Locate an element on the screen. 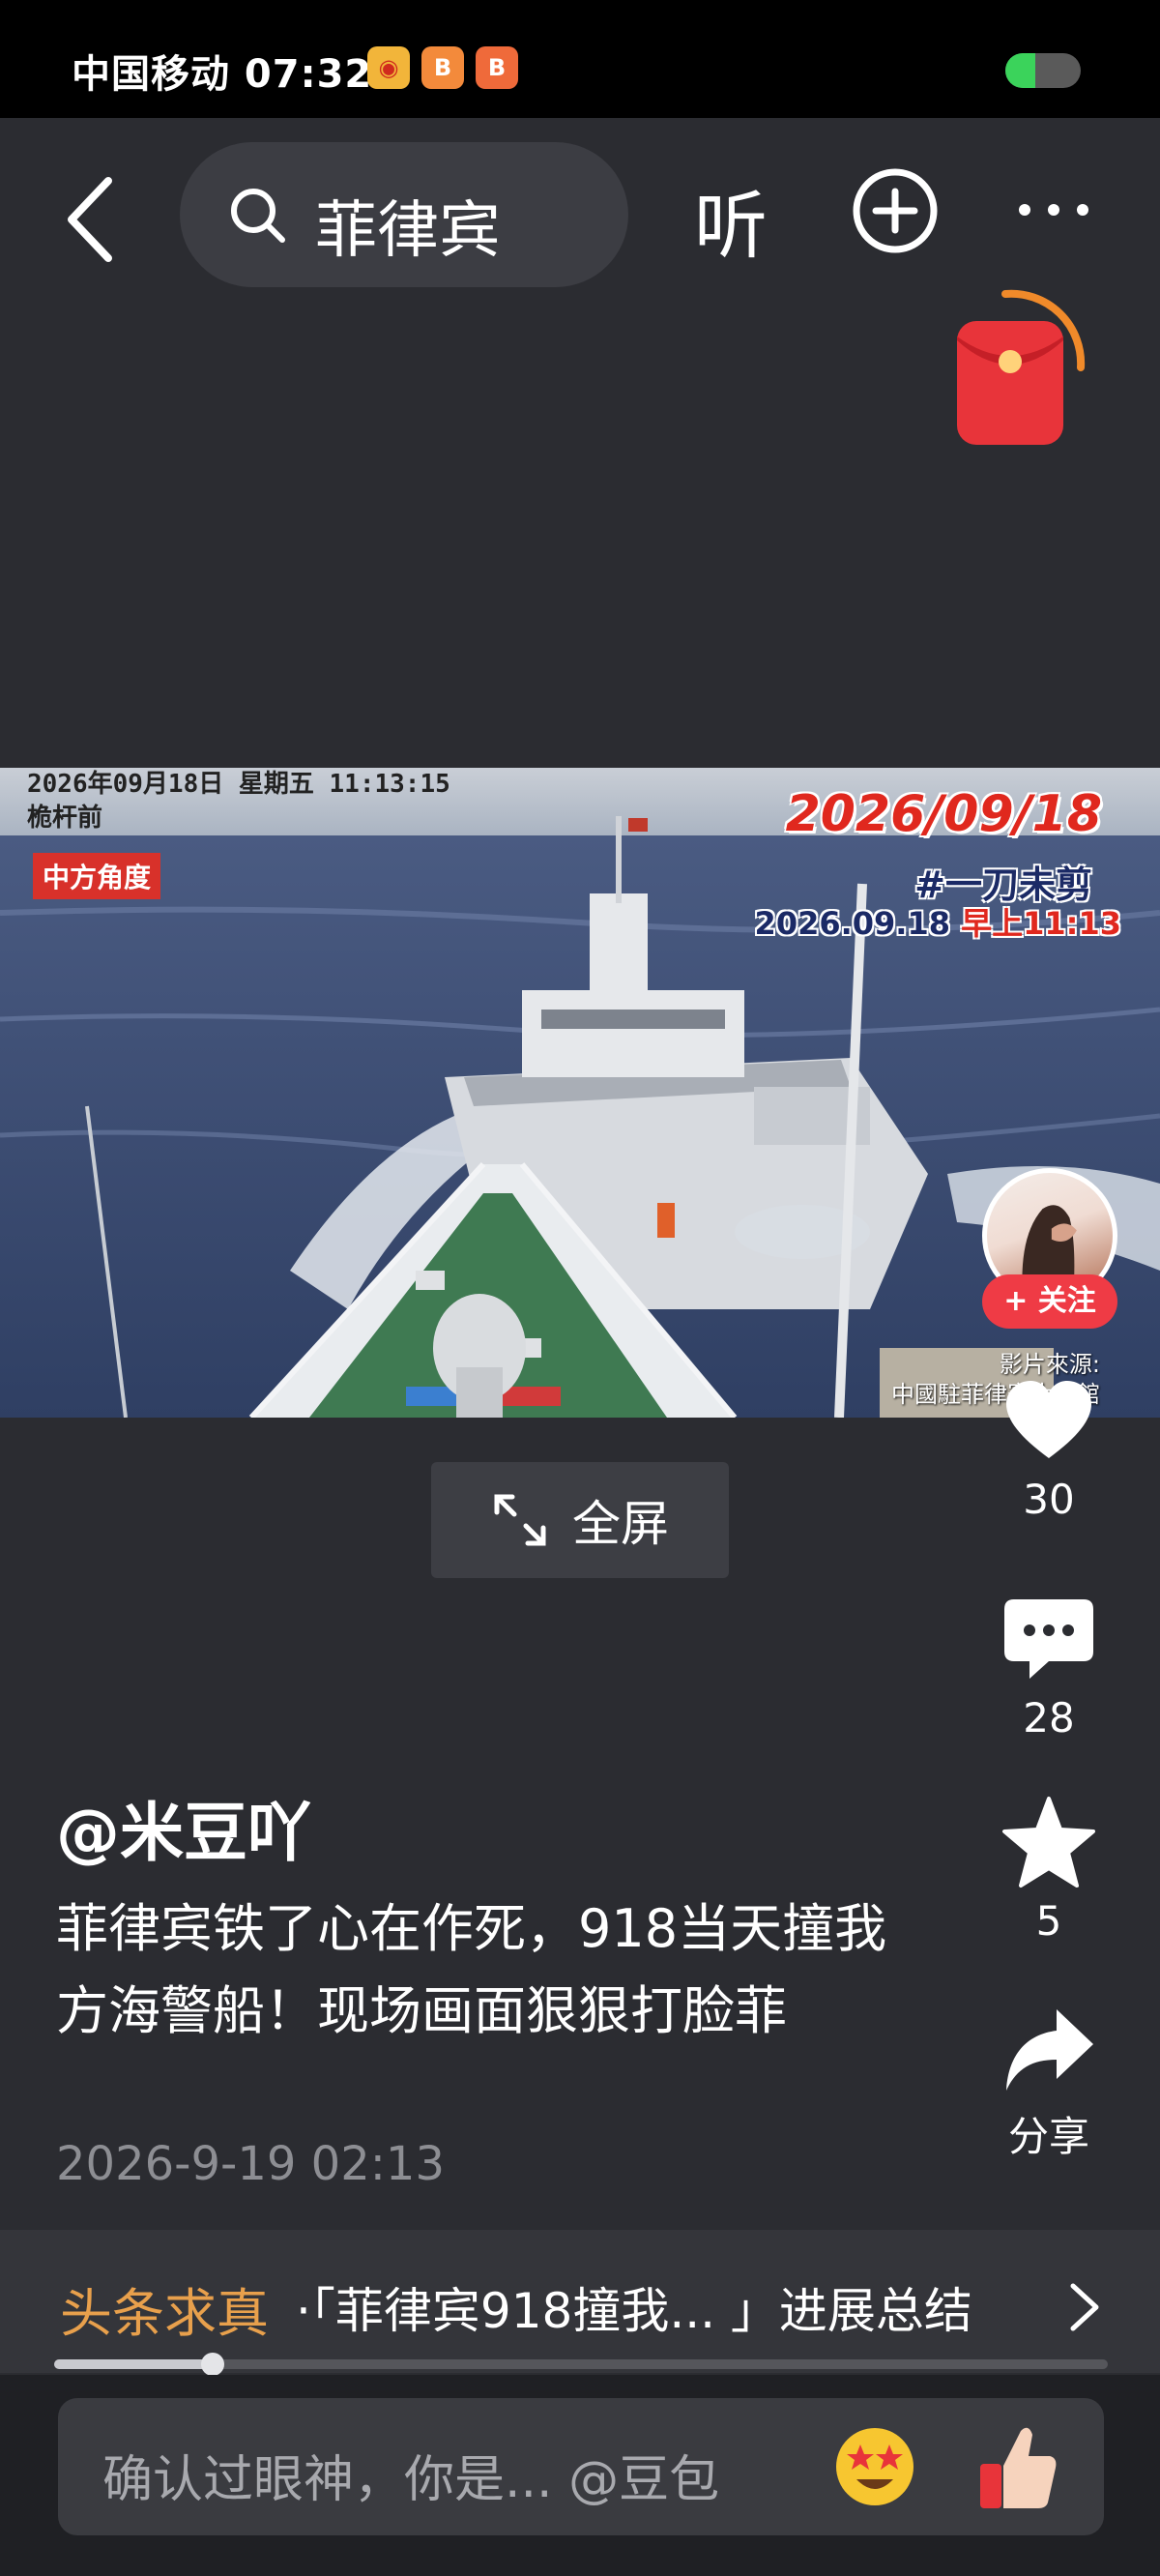  fact-check-bar: 头条求真 ·「菲律宾918撞我... 」进展总结 is located at coordinates (580, 2301).